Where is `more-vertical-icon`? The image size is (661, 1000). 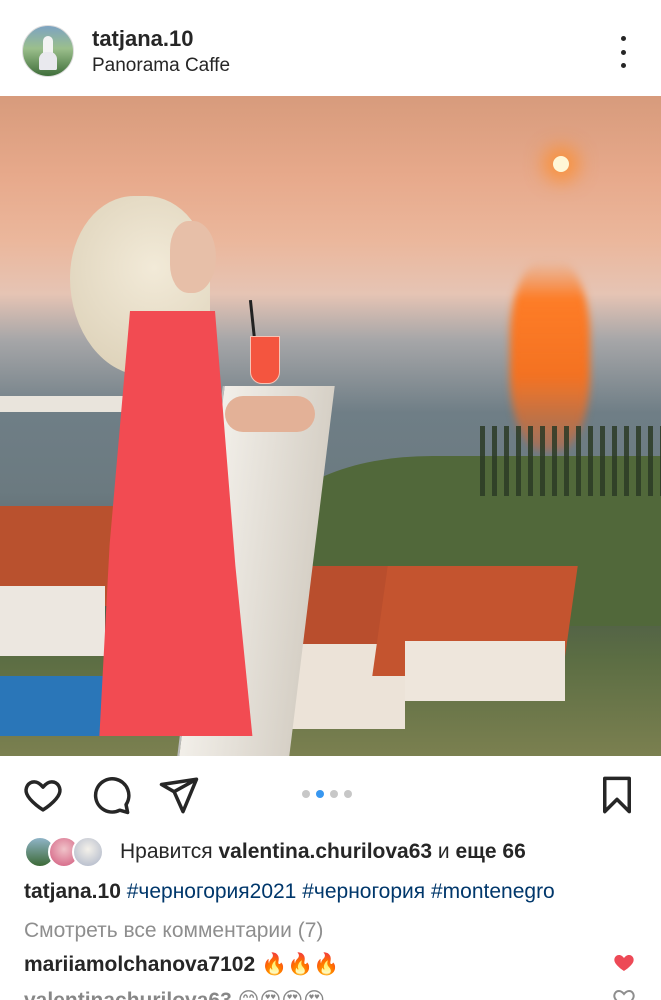
more-vertical-icon is located at coordinates (623, 52).